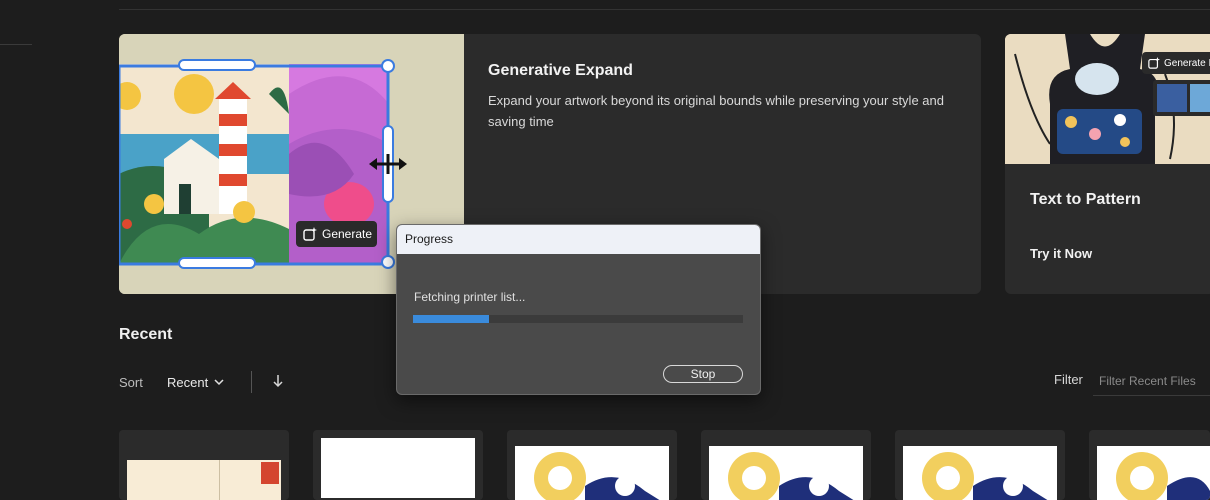 This screenshot has width=1210, height=500. I want to click on sort-label: Sort, so click(131, 382).